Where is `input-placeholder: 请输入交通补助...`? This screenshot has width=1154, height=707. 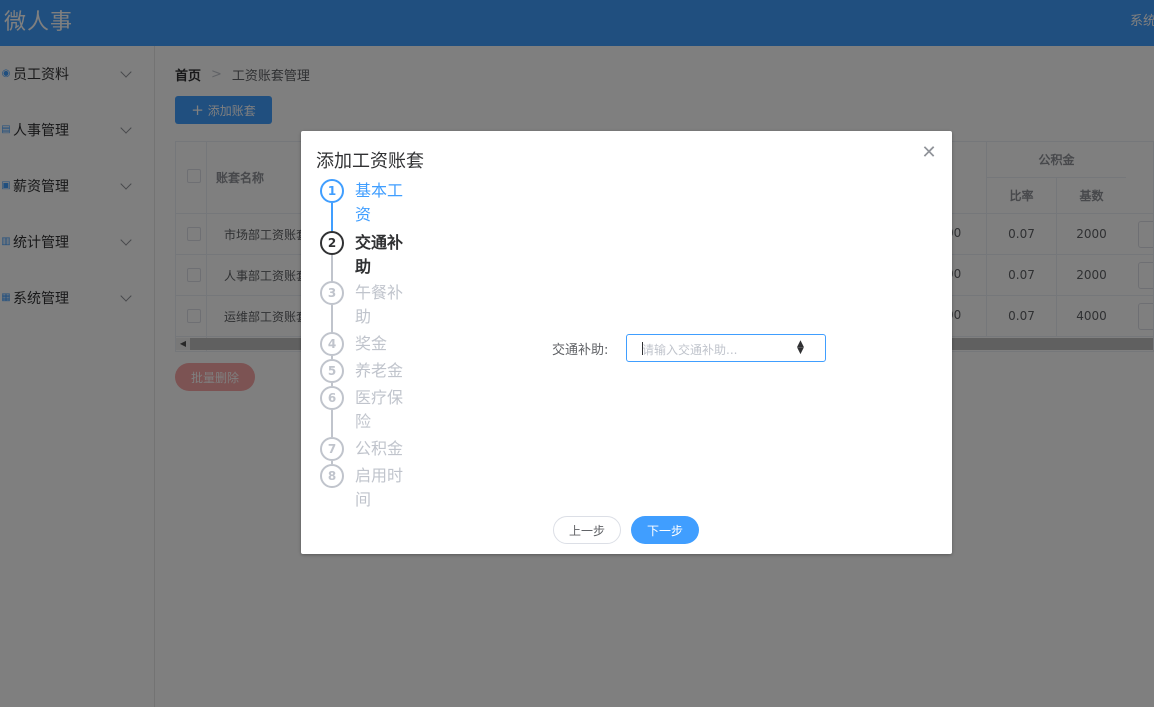
input-placeholder: 请输入交通补助... is located at coordinates (690, 350).